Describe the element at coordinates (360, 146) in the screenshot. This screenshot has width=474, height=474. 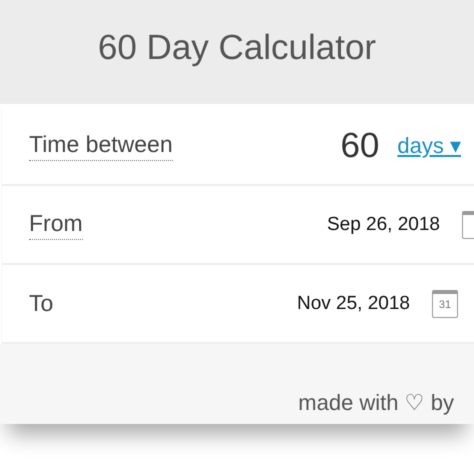
I see `duration-value: 60` at that location.